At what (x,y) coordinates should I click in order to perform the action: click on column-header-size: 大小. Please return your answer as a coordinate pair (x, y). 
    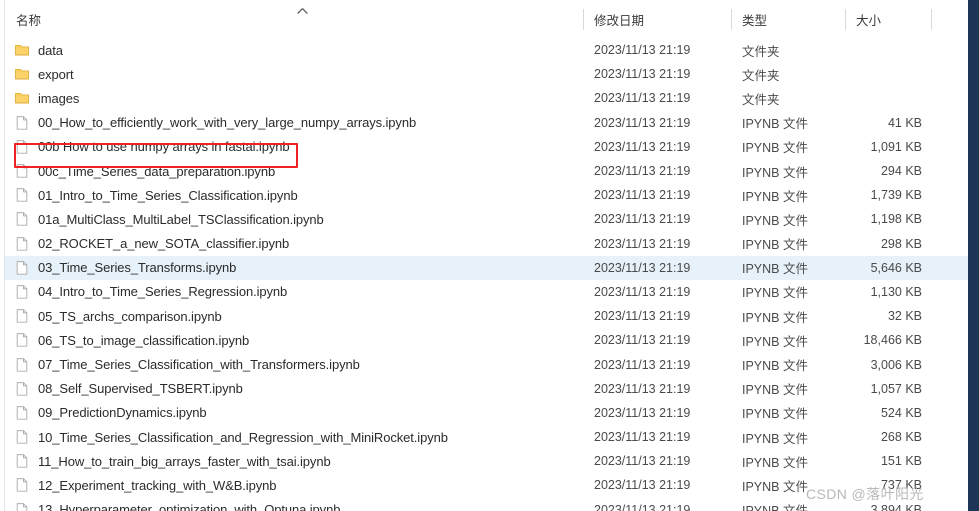
    Looking at the image, I should click on (888, 19).